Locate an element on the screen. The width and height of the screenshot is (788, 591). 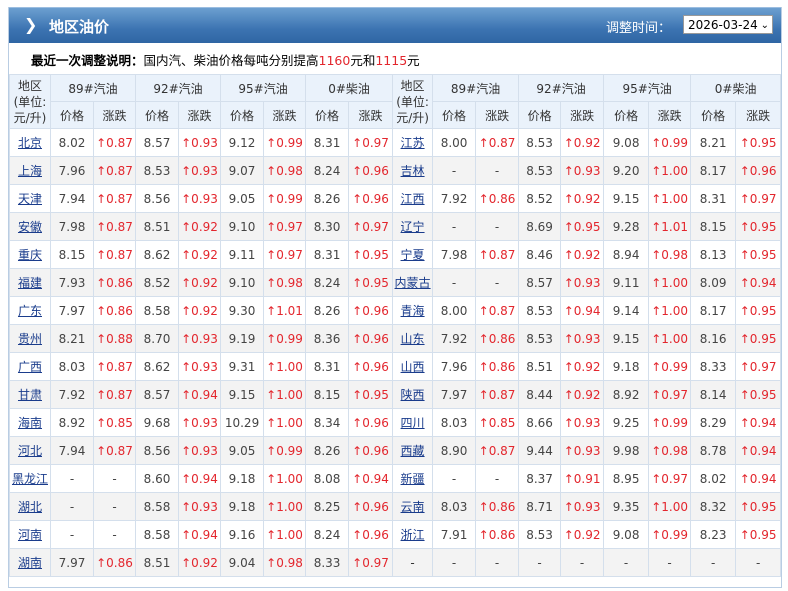
region-cell: 甘肃 is located at coordinates (30, 394).